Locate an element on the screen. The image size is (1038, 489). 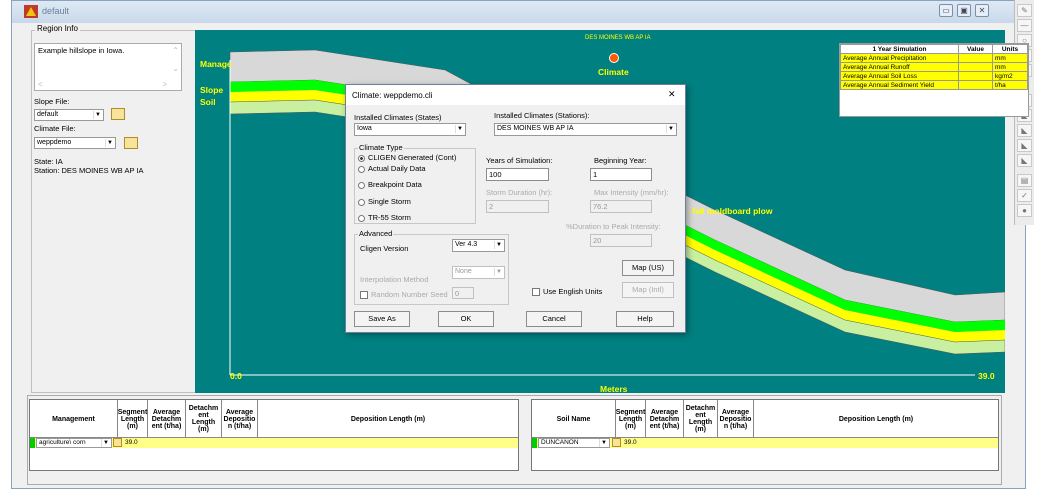
begin-year-label: Beginning Year: is located at coordinates (620, 160).